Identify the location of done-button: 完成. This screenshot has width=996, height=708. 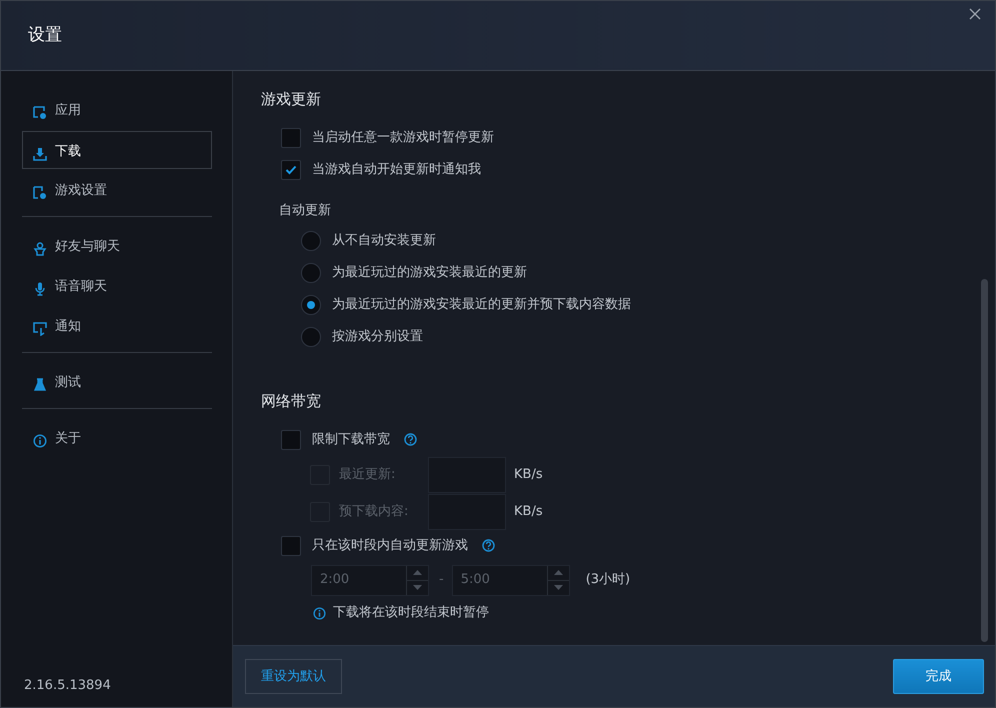
(938, 676).